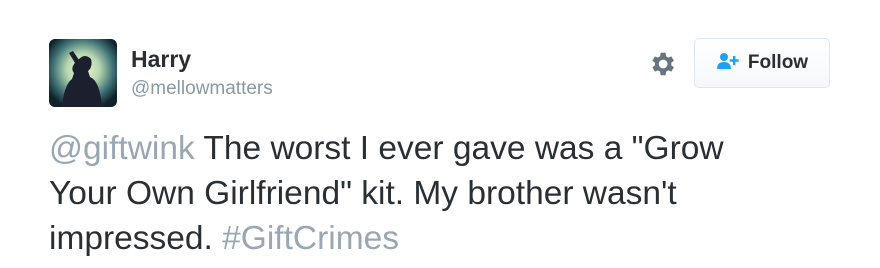 The height and width of the screenshot is (268, 880). What do you see at coordinates (161, 59) in the screenshot?
I see `display-name: Harry` at bounding box center [161, 59].